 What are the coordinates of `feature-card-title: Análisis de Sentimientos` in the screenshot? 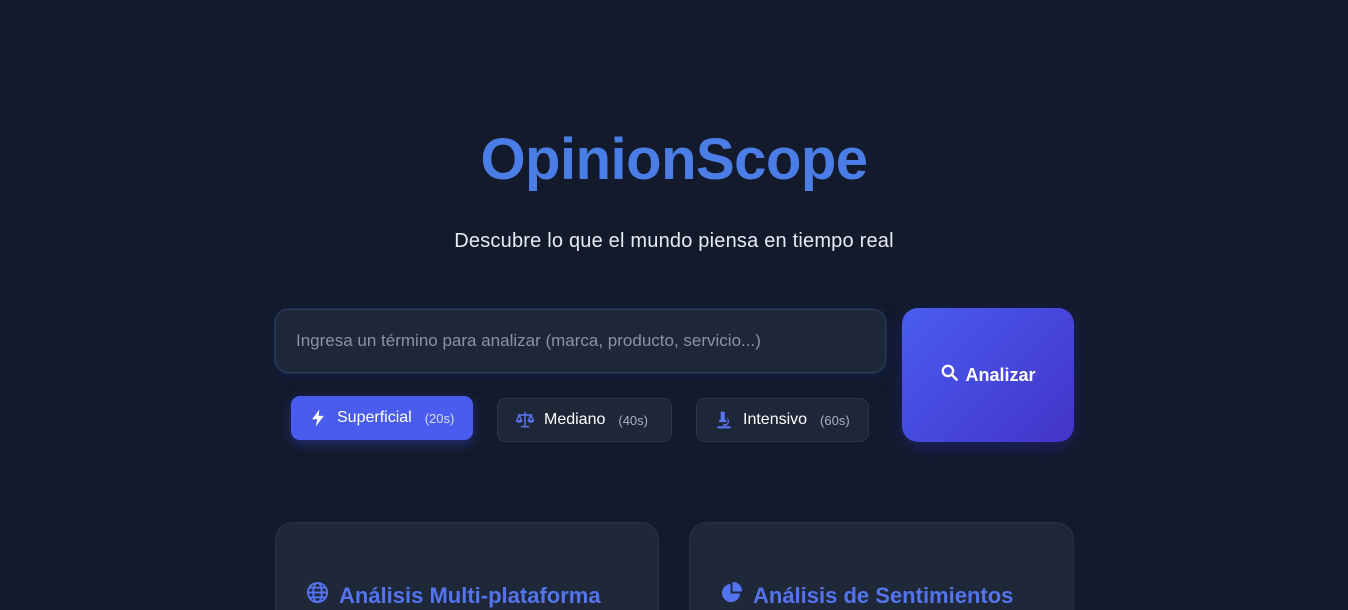 It's located at (866, 595).